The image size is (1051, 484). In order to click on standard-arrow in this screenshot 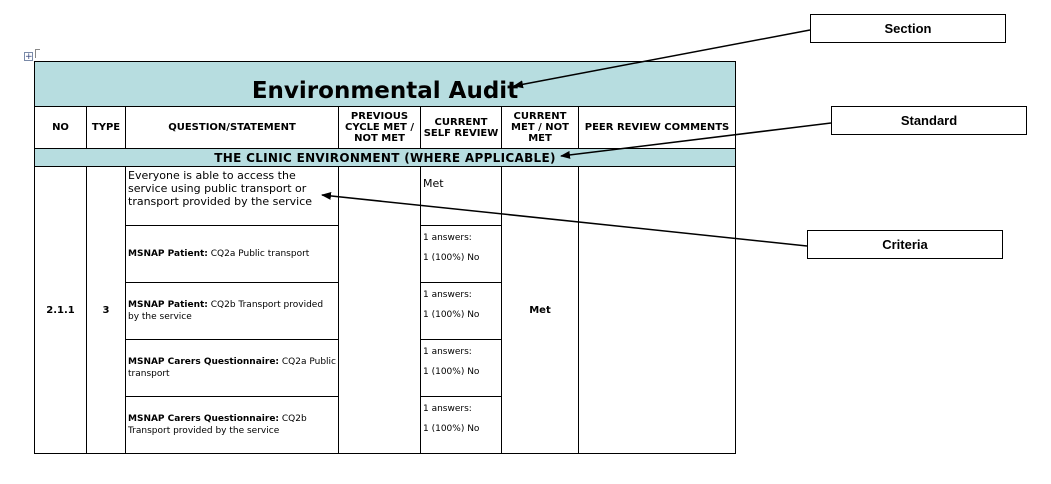, I will do `click(696, 140)`.